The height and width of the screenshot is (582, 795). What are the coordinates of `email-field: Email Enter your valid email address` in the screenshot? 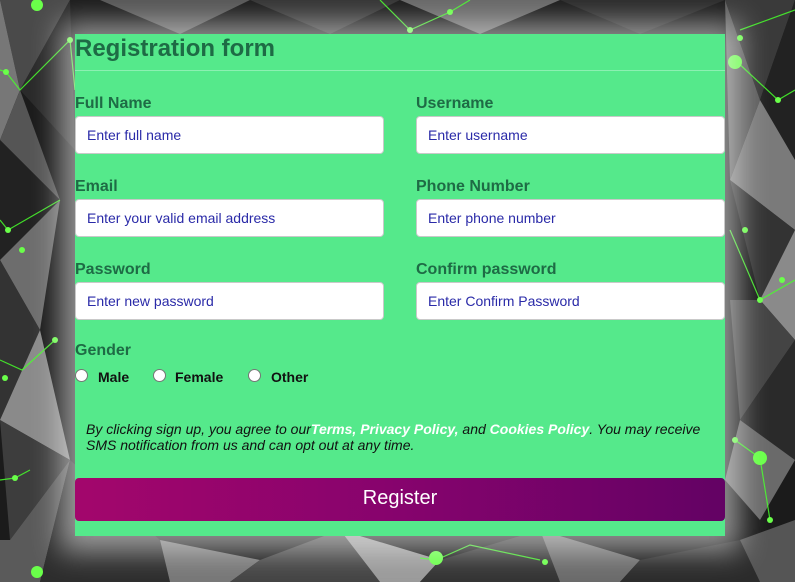 It's located at (229, 206).